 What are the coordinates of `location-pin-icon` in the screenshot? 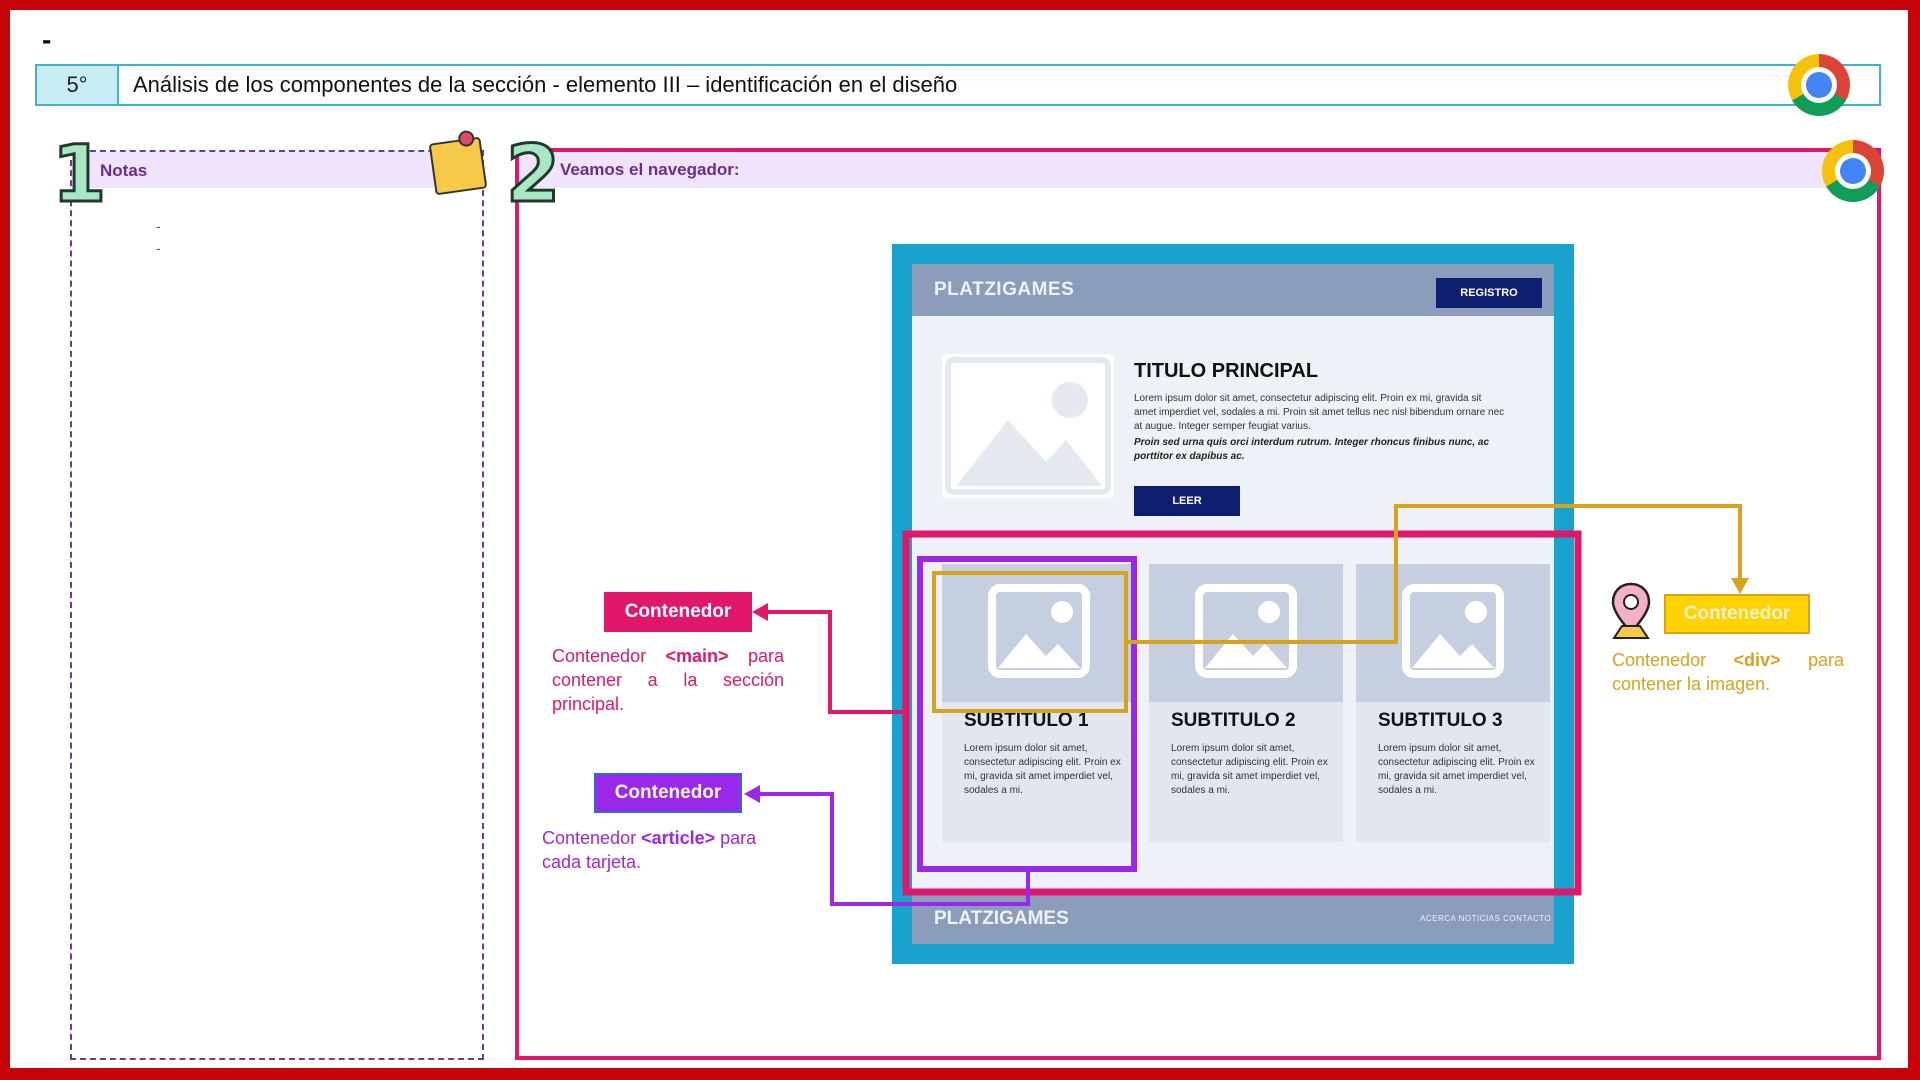 It's located at (1631, 610).